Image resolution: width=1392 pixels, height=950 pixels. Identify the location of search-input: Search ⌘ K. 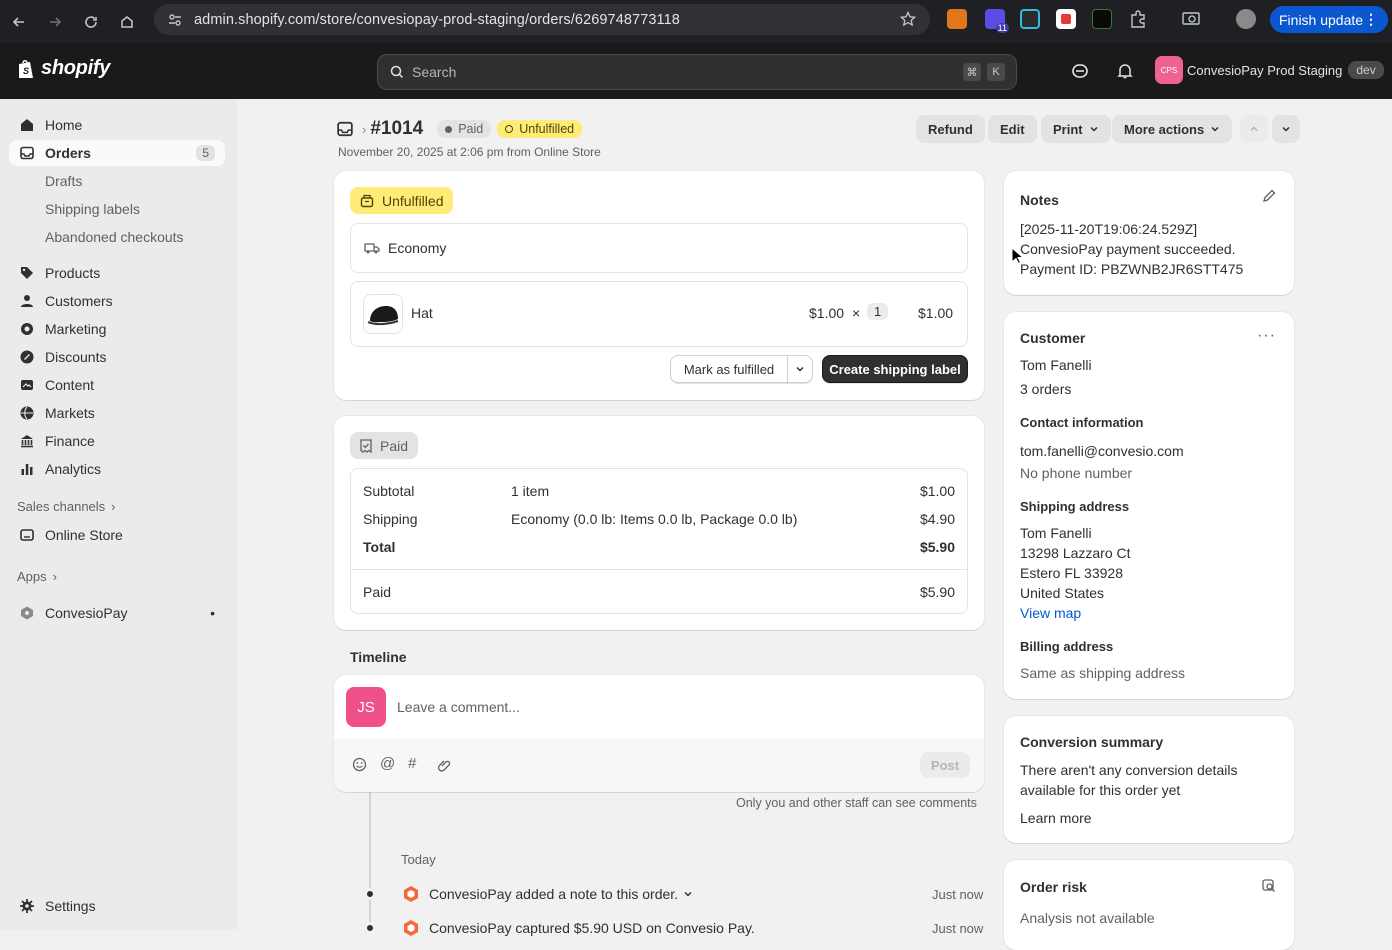
(697, 72).